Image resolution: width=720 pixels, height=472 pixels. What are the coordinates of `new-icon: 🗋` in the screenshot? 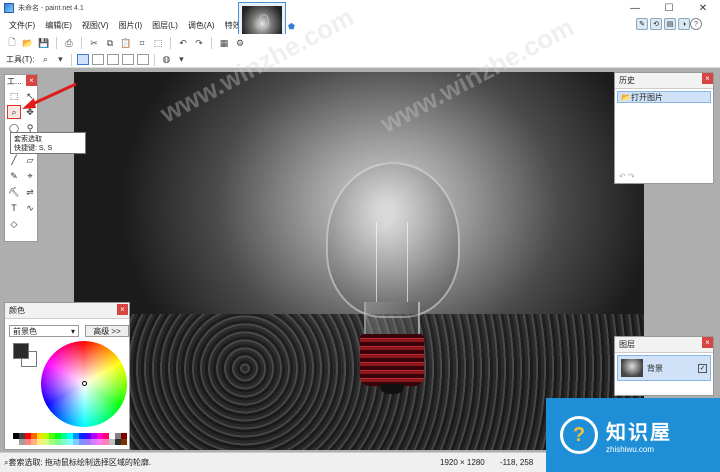 It's located at (12, 43).